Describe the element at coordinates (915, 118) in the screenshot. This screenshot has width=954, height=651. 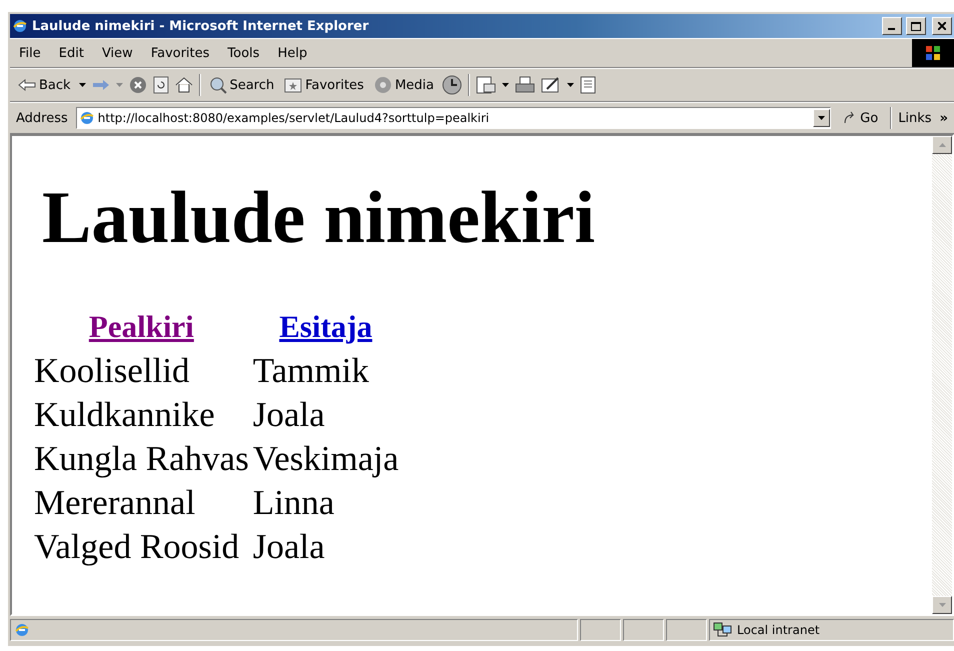
I see `links-button: Links` at that location.